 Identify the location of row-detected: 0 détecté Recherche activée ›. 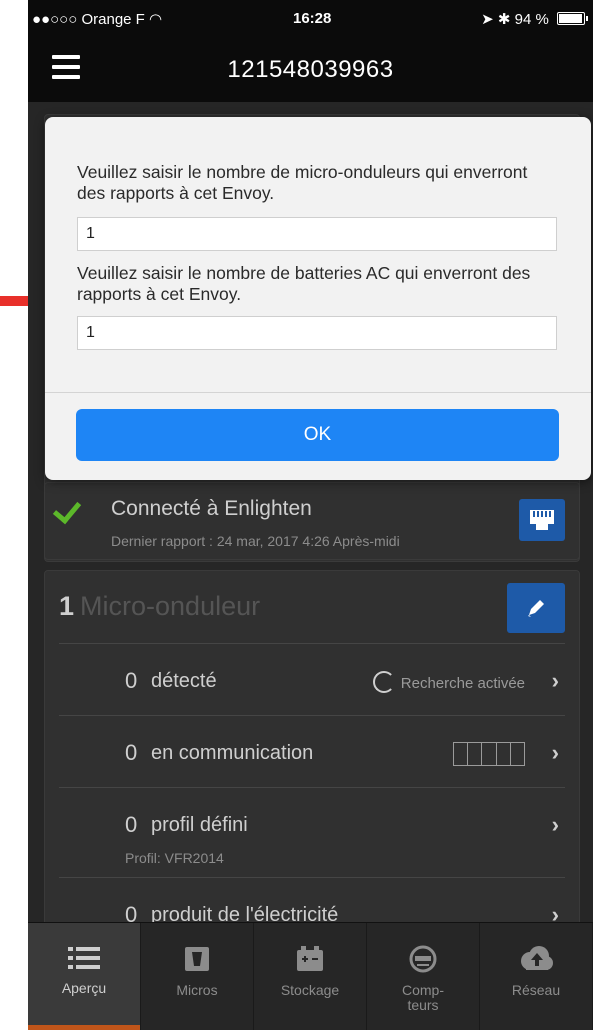
(312, 679).